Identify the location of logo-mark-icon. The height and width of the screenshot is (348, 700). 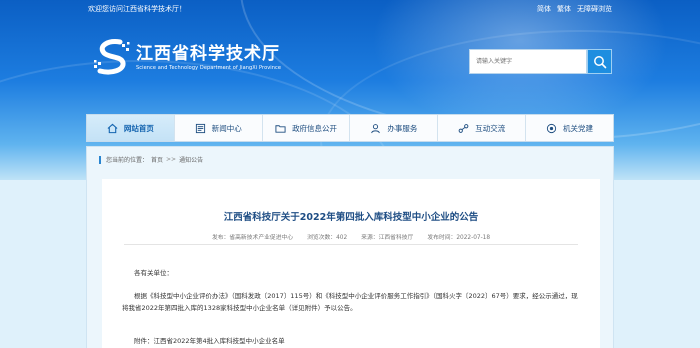
(112, 57).